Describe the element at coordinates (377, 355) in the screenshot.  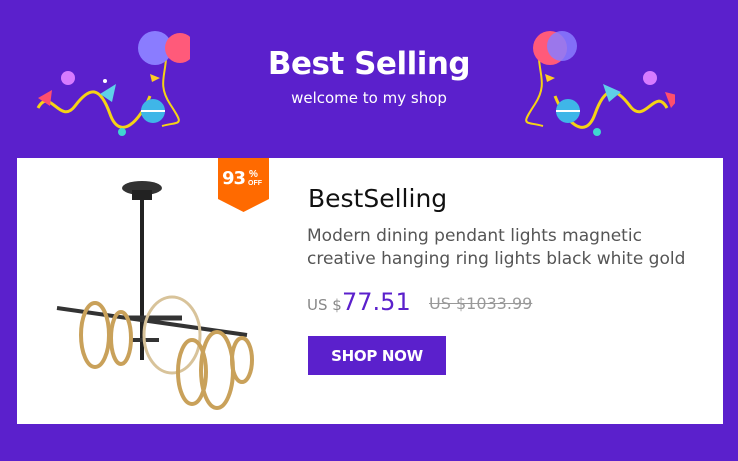
I see `shop-now-button: SHOP NOW` at that location.